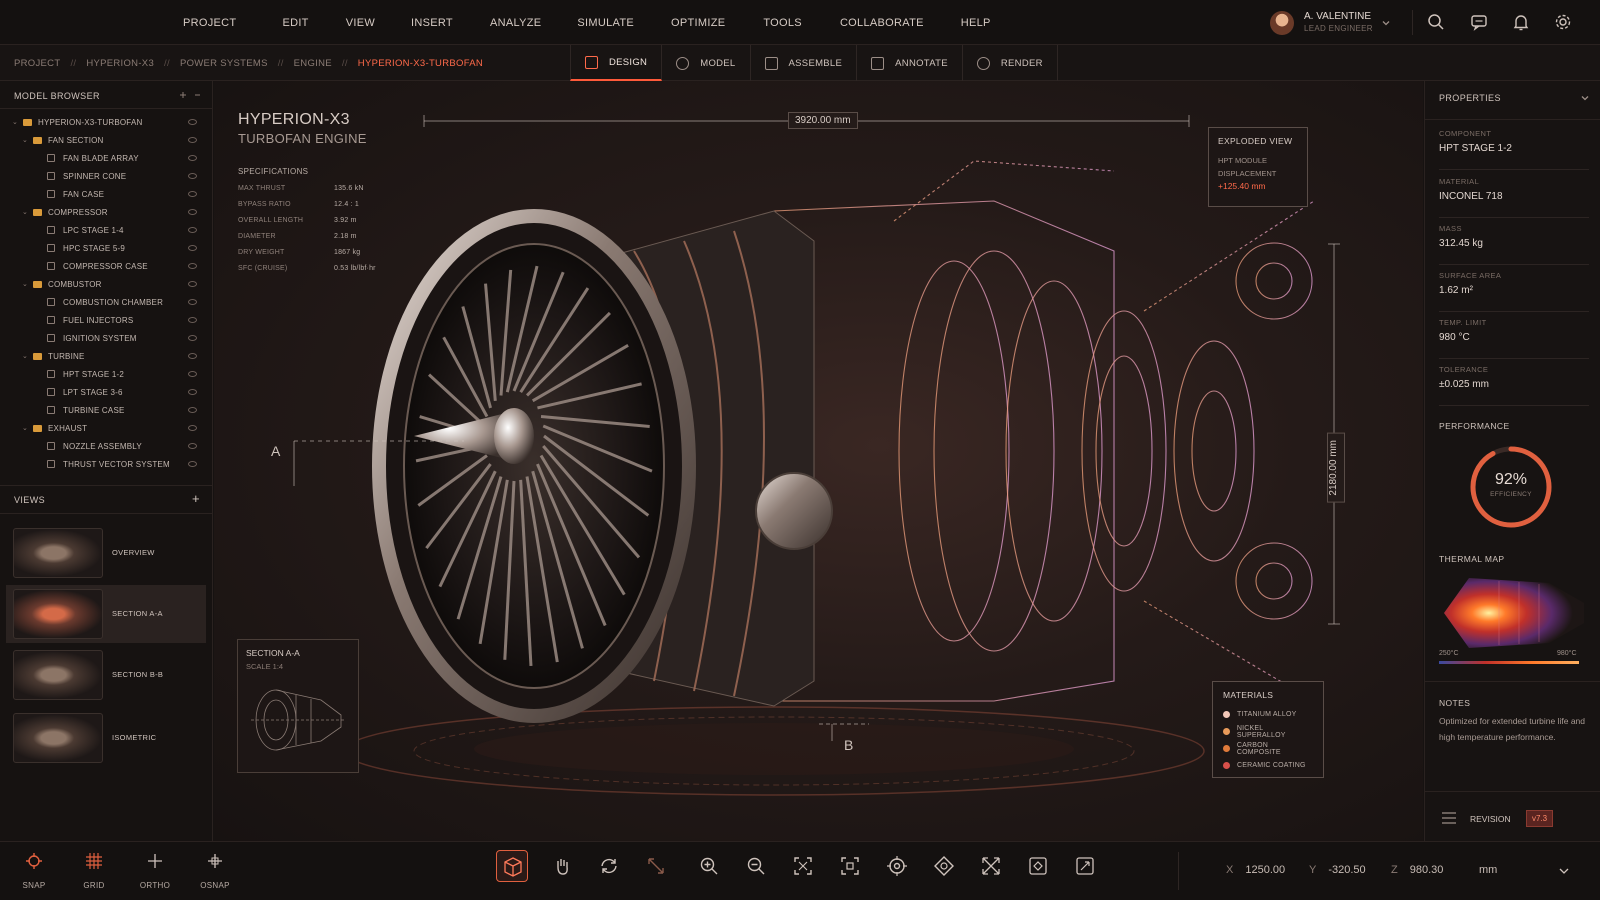 The image size is (1600, 900). I want to click on target-icon, so click(897, 866).